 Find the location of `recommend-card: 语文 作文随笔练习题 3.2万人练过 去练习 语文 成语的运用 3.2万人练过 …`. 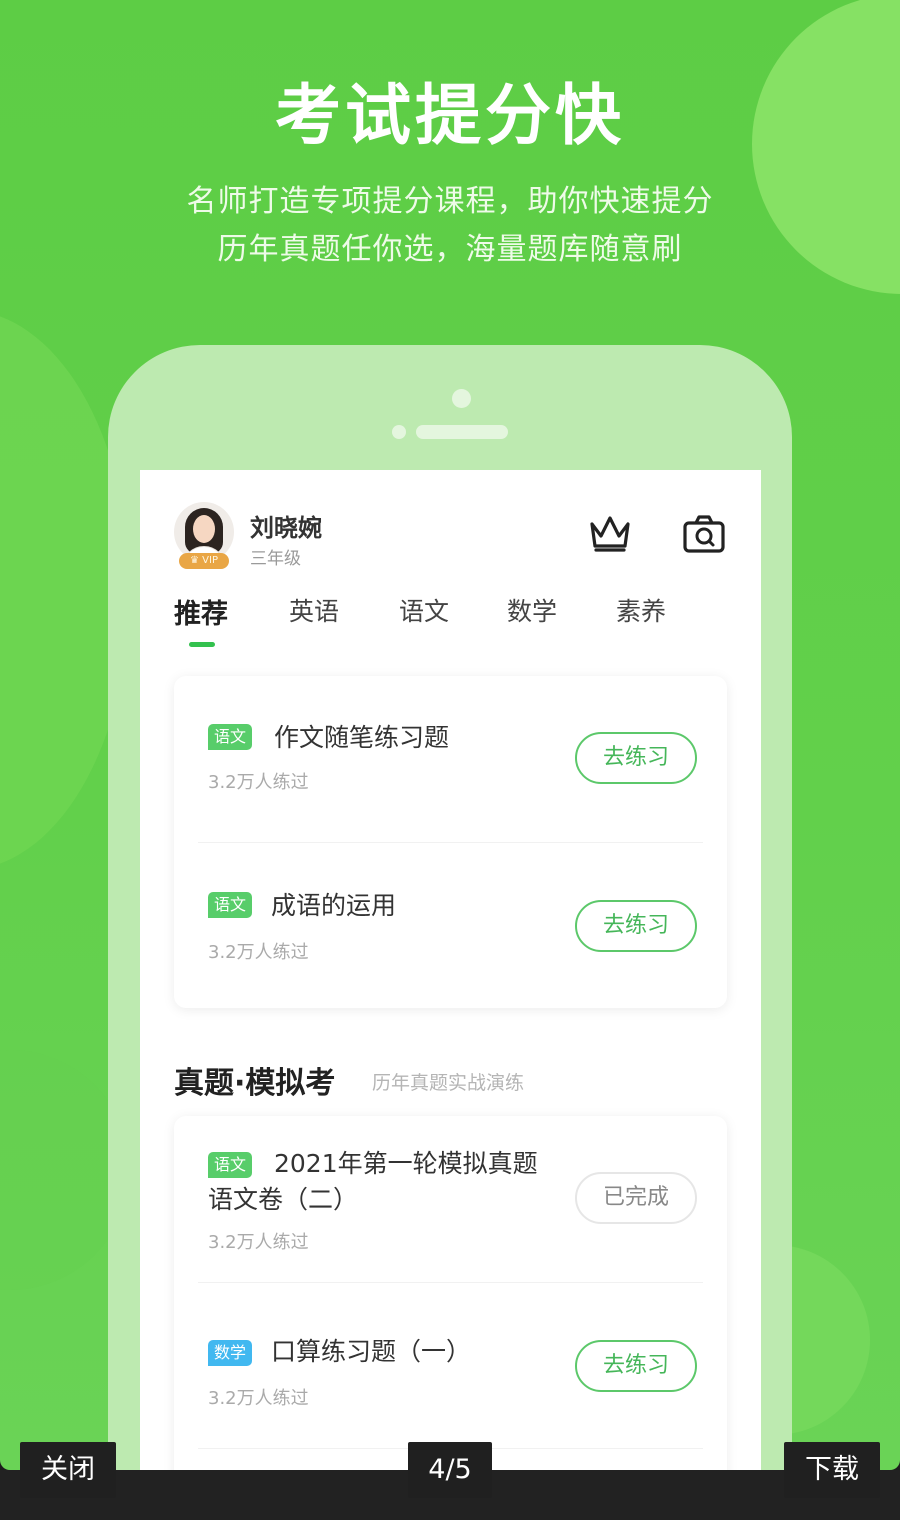

recommend-card: 语文 作文随笔练习题 3.2万人练过 去练习 语文 成语的运用 3.2万人练过 … is located at coordinates (450, 842).